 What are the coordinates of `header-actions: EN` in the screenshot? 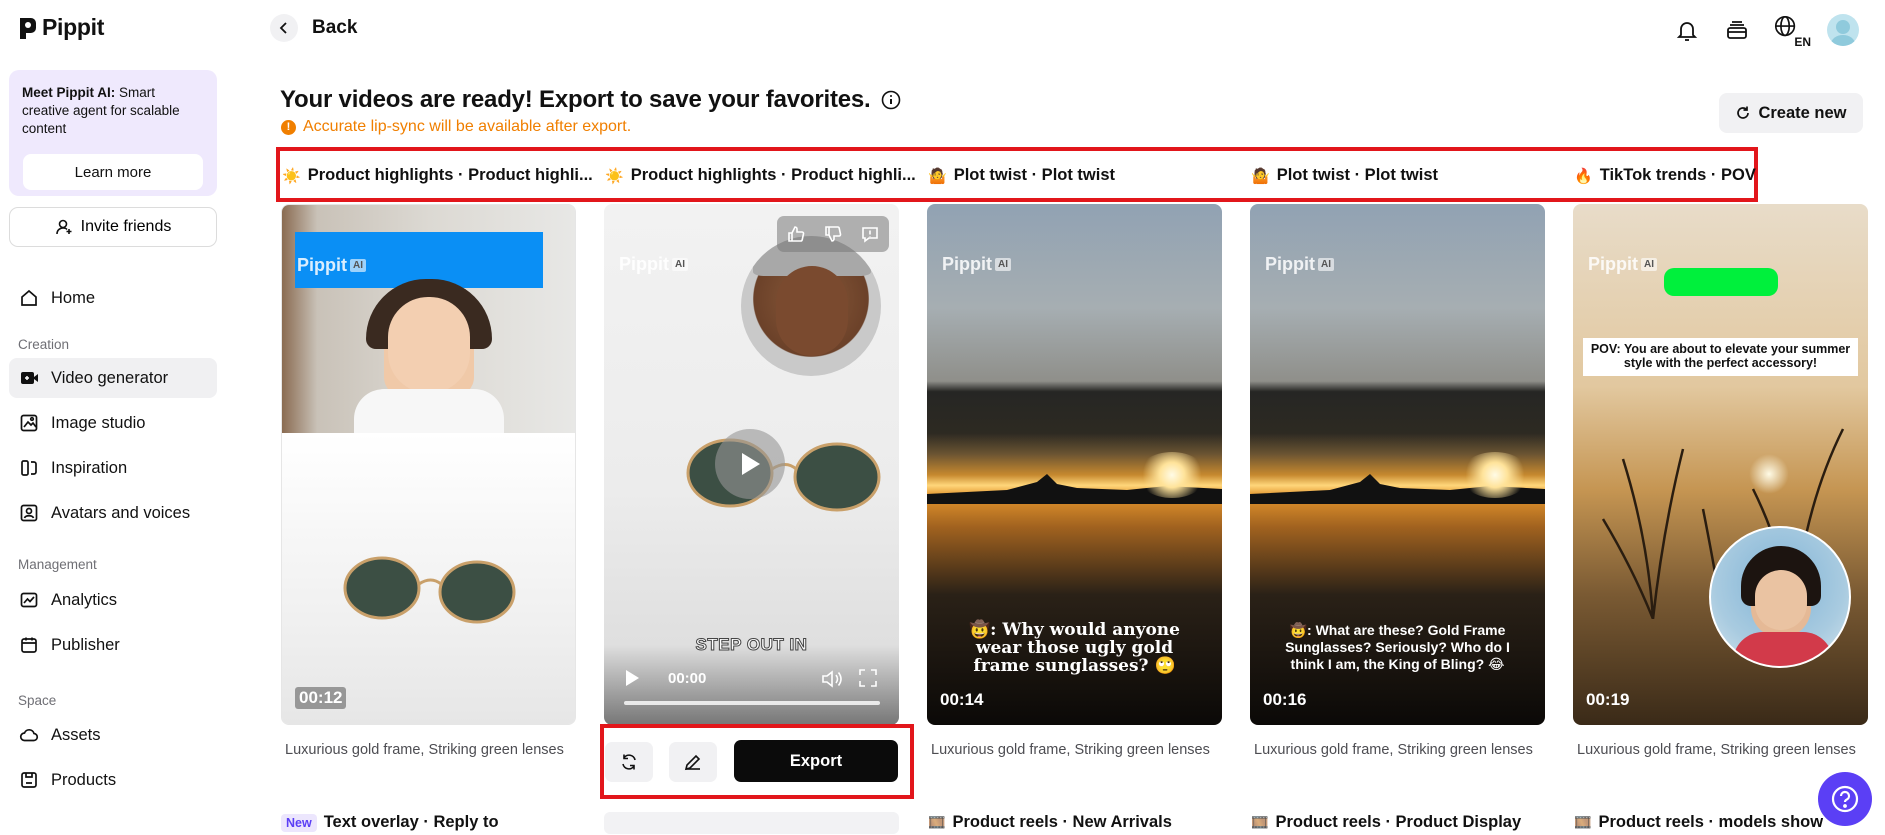 It's located at (1766, 31).